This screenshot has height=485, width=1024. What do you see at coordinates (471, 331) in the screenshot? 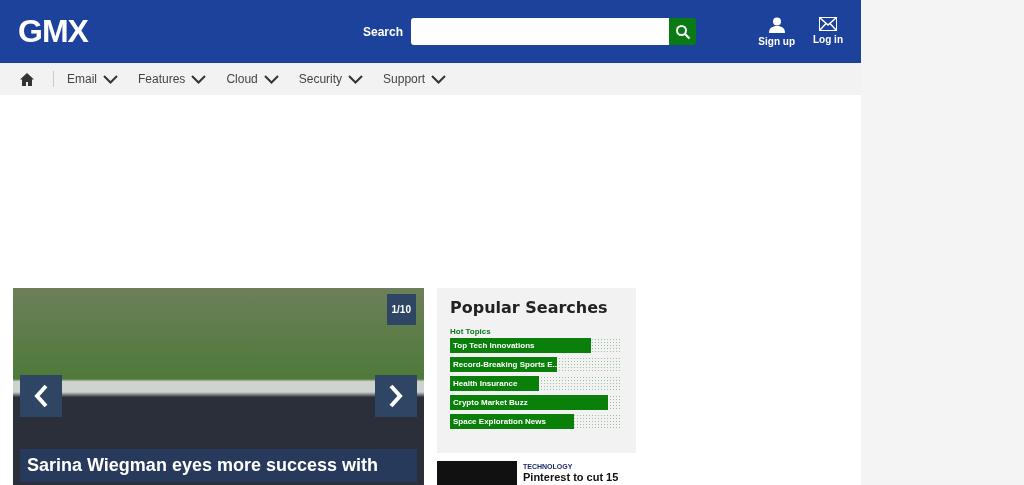
I see `panel-subtitle: Hot Topics` at bounding box center [471, 331].